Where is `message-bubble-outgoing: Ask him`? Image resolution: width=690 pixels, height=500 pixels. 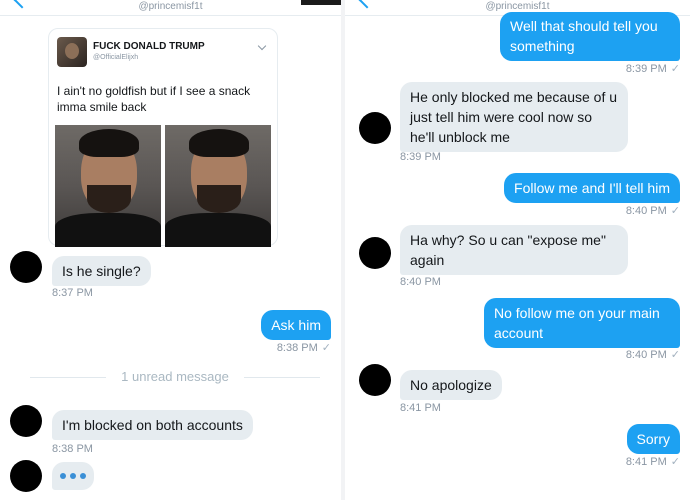 message-bubble-outgoing: Ask him is located at coordinates (296, 325).